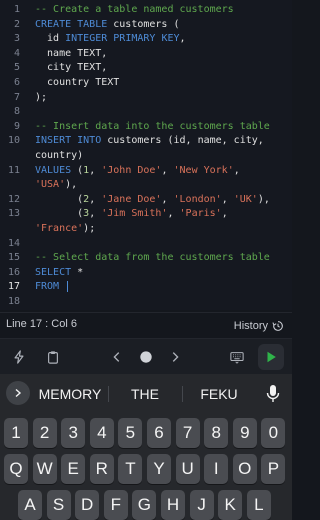 The image size is (320, 520). I want to click on key-9: 9, so click(244, 433).